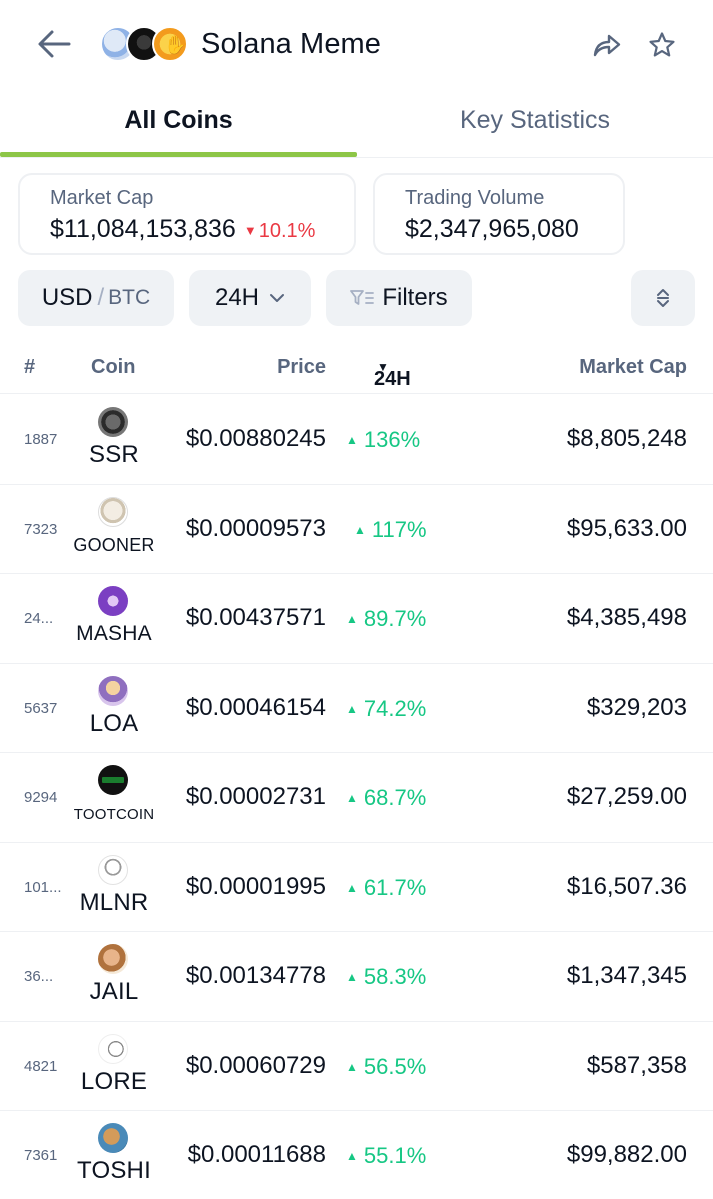 The width and height of the screenshot is (713, 1199). I want to click on filters-label: Filters, so click(415, 297).